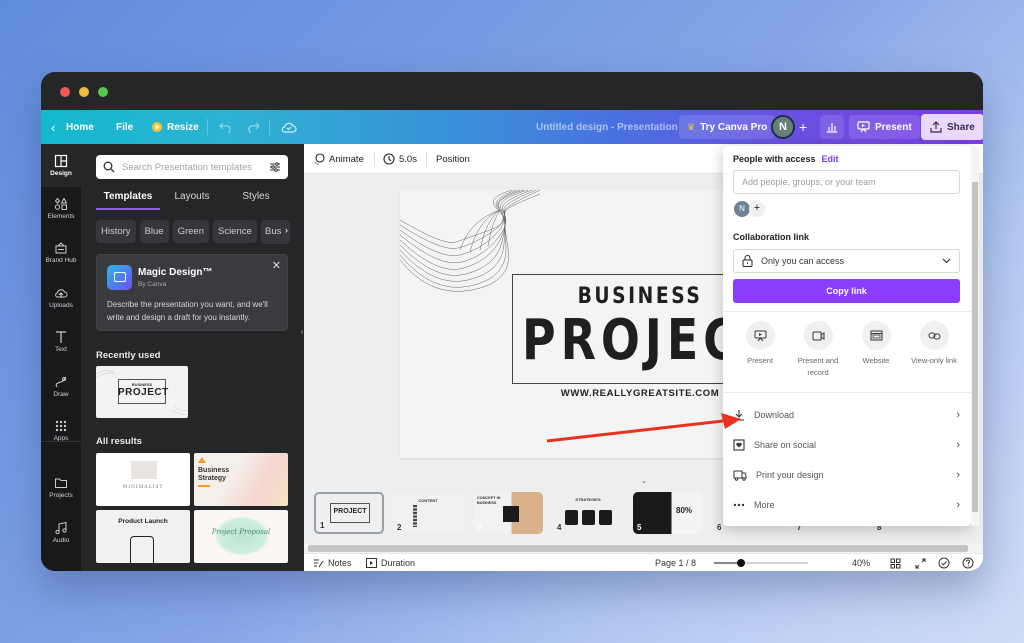 The height and width of the screenshot is (643, 1024). What do you see at coordinates (626, 340) in the screenshot?
I see `slide-heading-project: PROJECT` at bounding box center [626, 340].